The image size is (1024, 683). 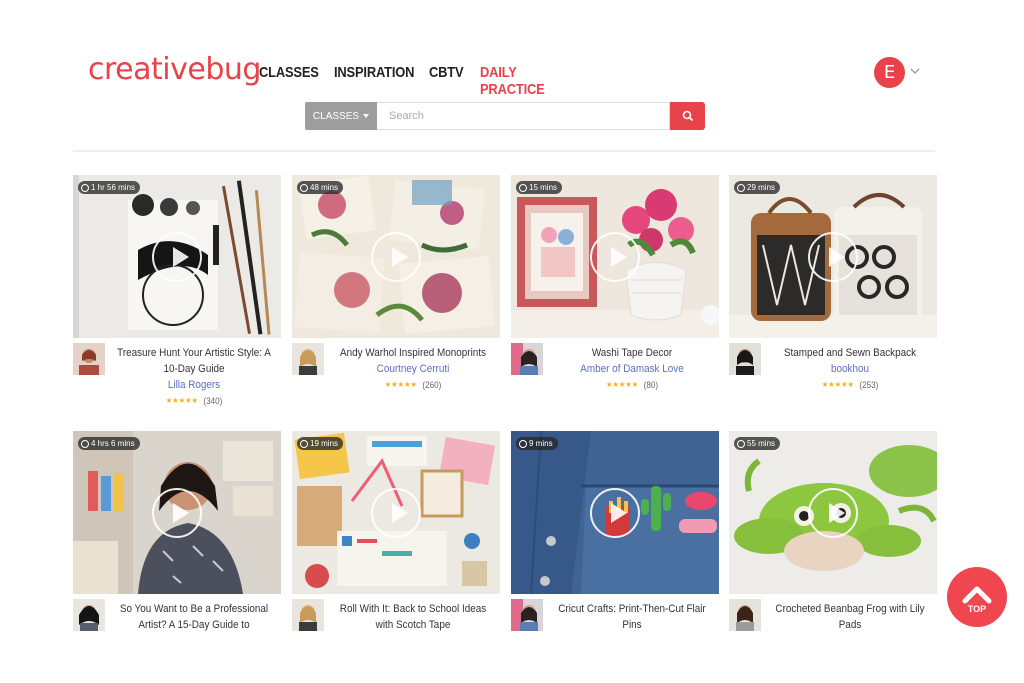 What do you see at coordinates (761, 187) in the screenshot?
I see `duration-text: 29 mins` at bounding box center [761, 187].